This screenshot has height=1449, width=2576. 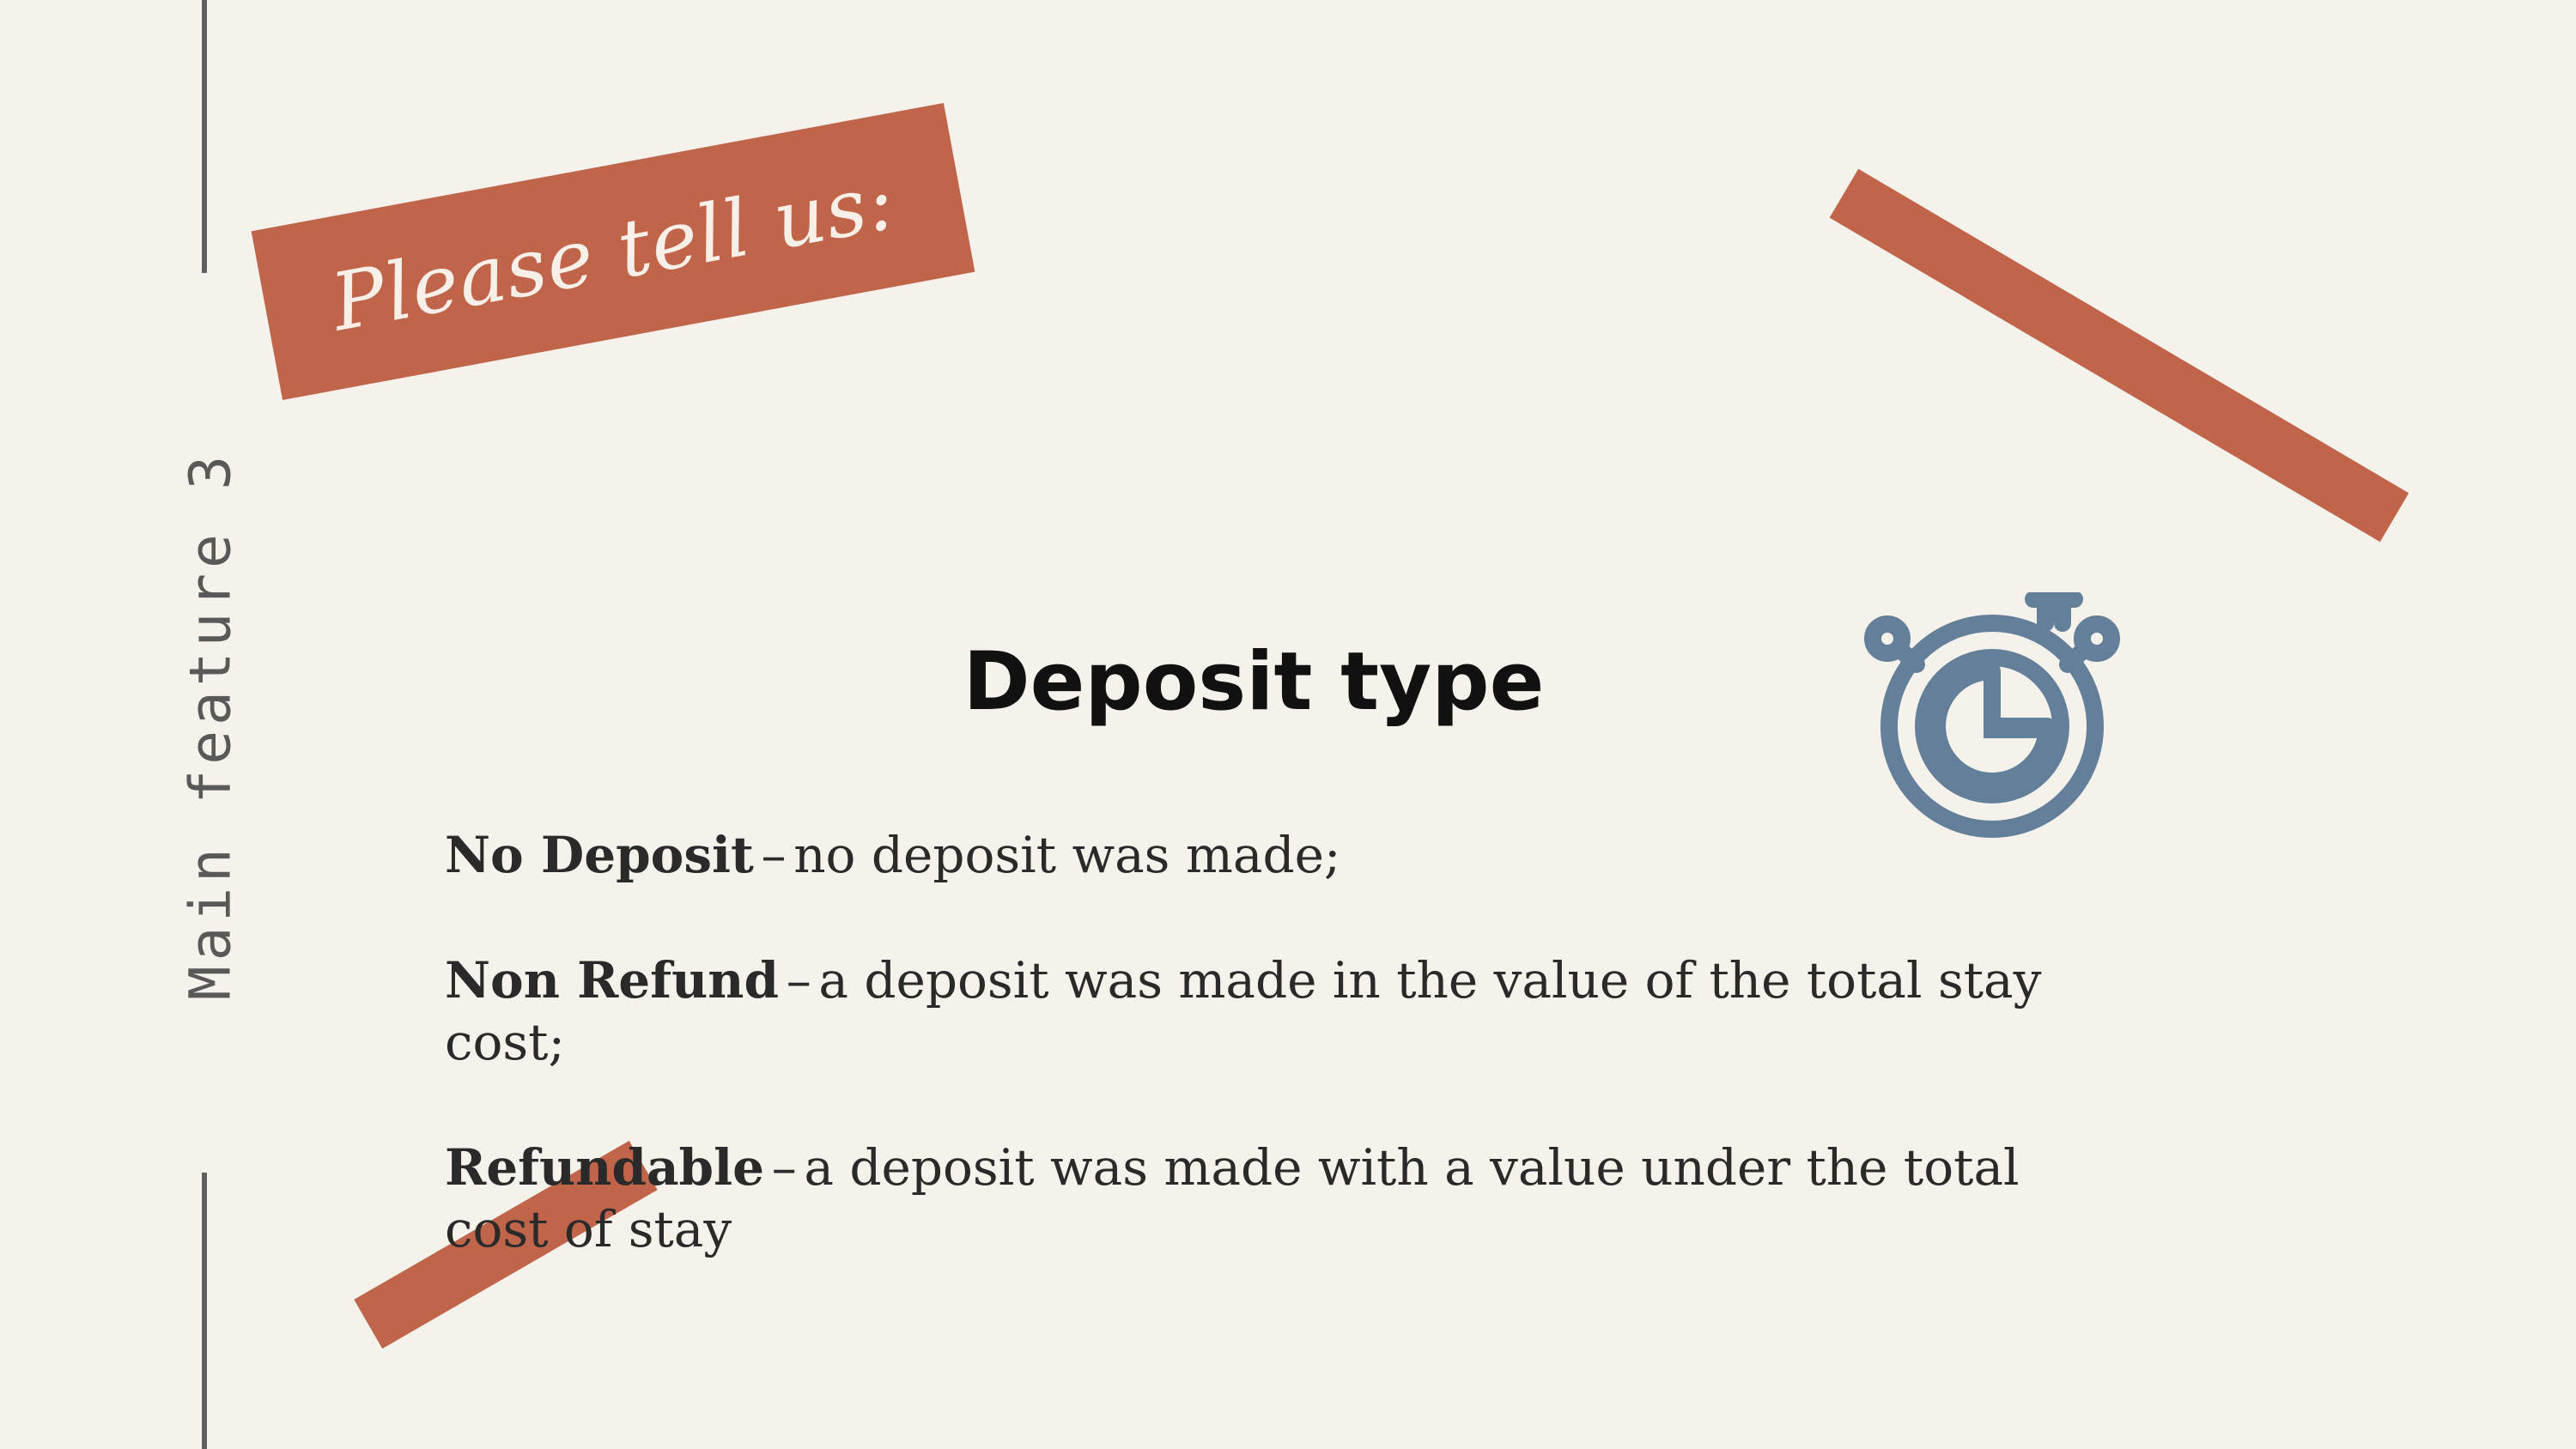 What do you see at coordinates (599, 855) in the screenshot?
I see `definition-term: No Deposit` at bounding box center [599, 855].